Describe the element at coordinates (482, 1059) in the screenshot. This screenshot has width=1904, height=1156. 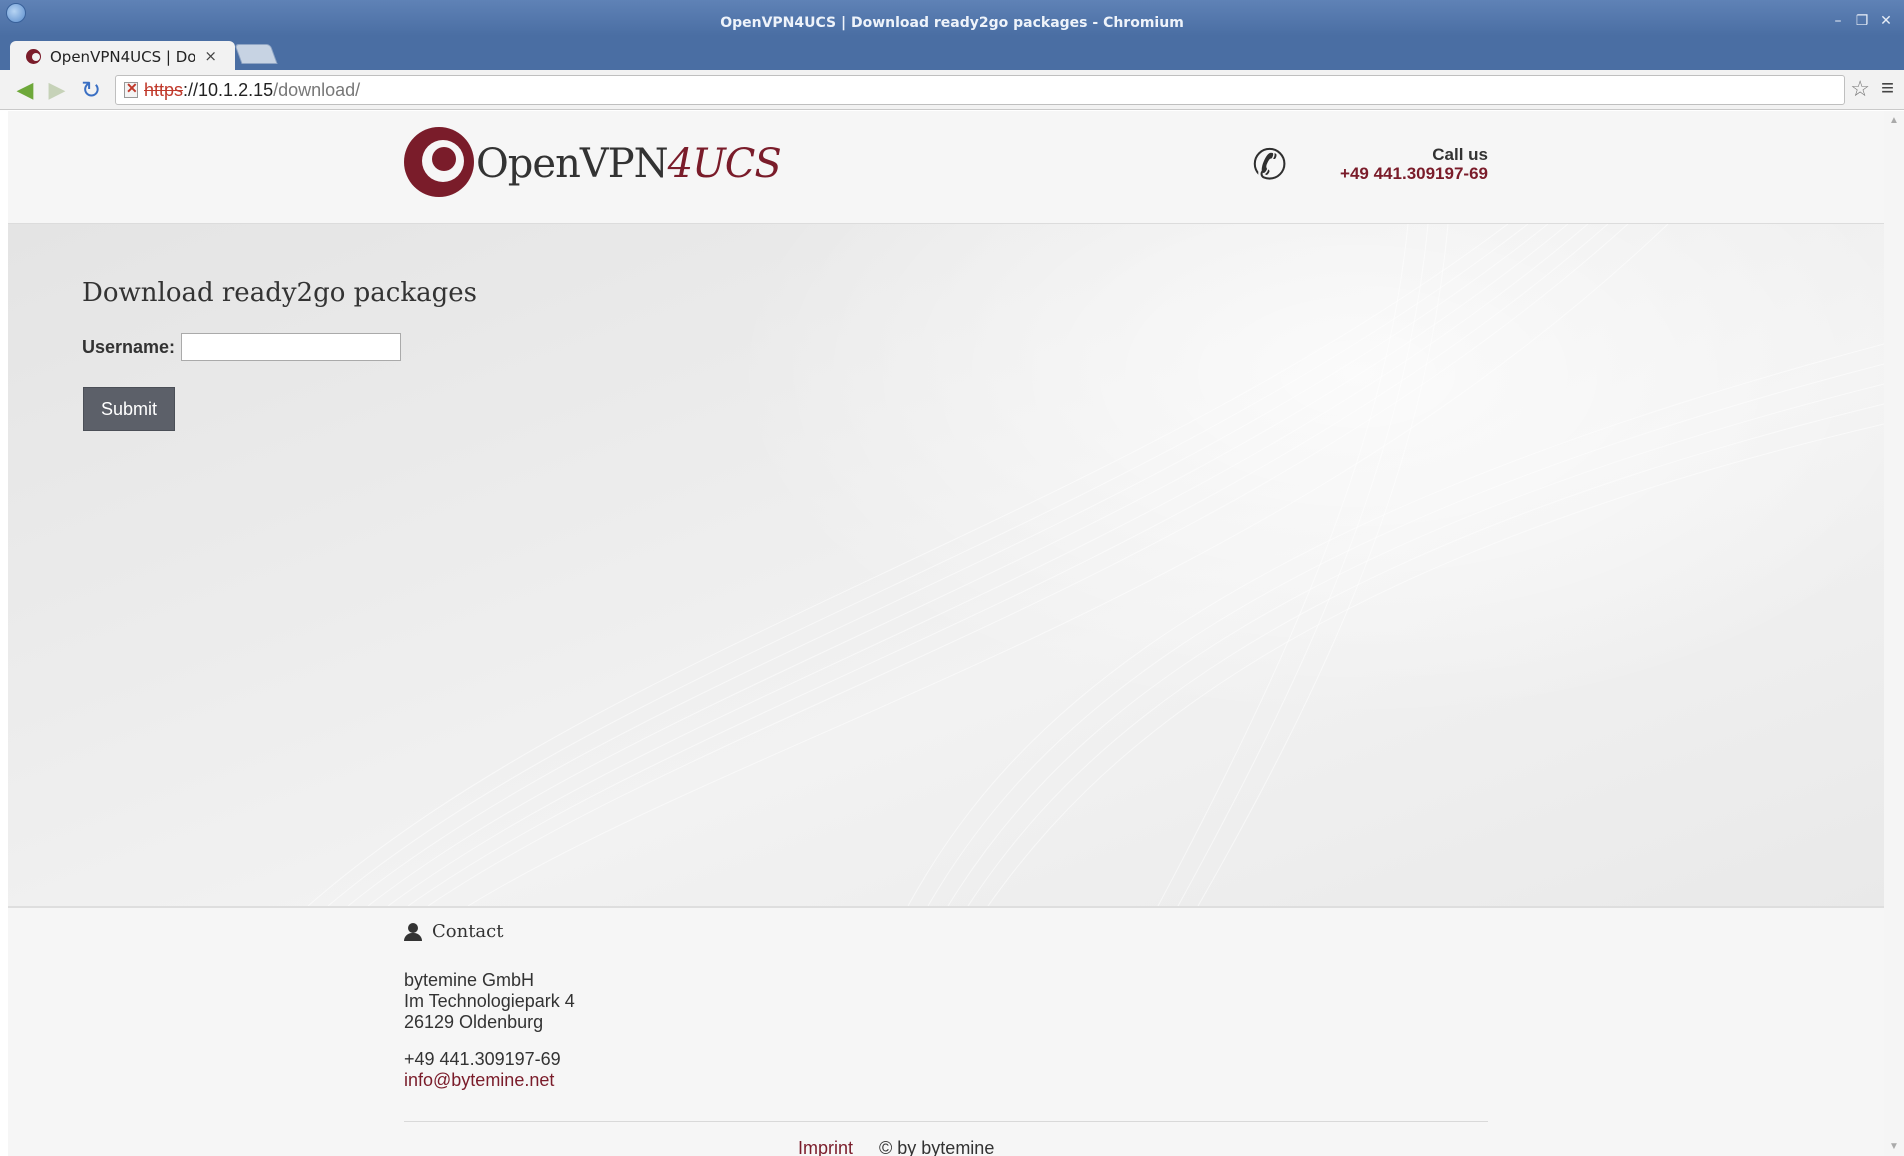
I see `footer-phone: +49 441.309197-69` at that location.